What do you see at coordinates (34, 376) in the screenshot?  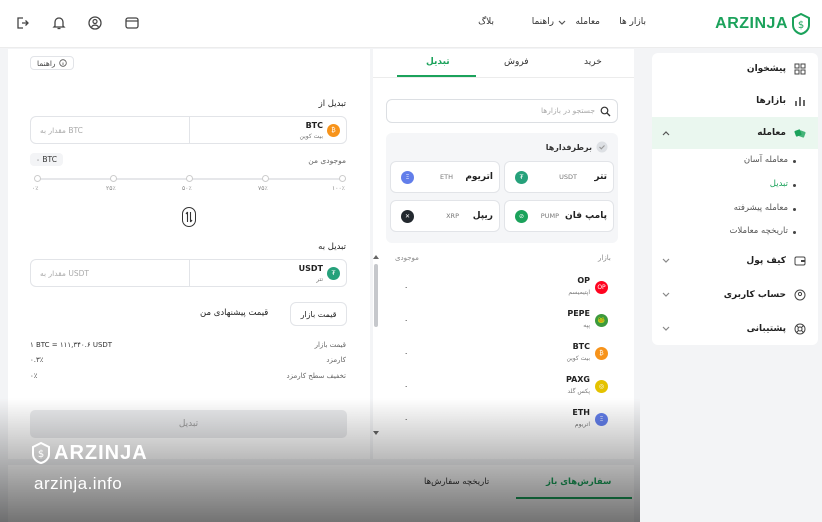 I see `fee-discount-value: ۰٪` at bounding box center [34, 376].